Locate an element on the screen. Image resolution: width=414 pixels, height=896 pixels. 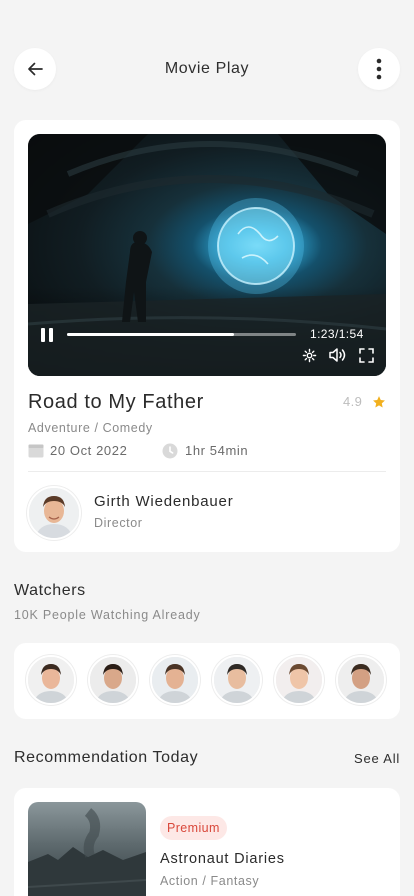
watchers-list is located at coordinates (212, 681).